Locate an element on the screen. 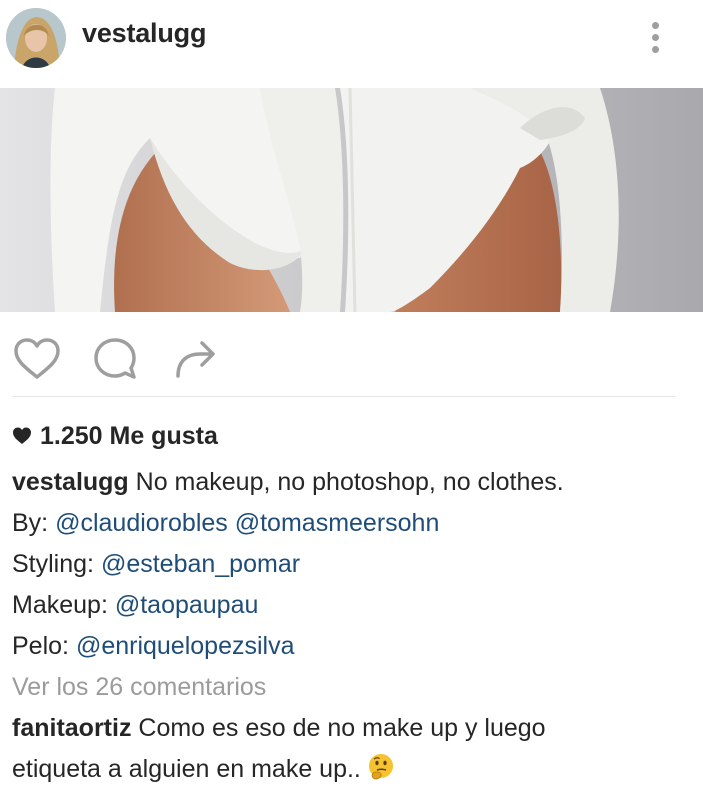  credit-label: Pelo: is located at coordinates (44, 646).